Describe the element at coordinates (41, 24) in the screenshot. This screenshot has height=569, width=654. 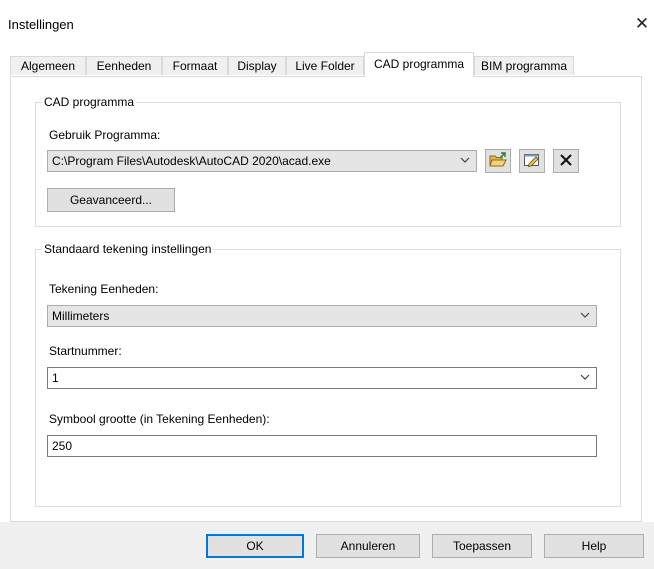
I see `window-title: Instellingen` at that location.